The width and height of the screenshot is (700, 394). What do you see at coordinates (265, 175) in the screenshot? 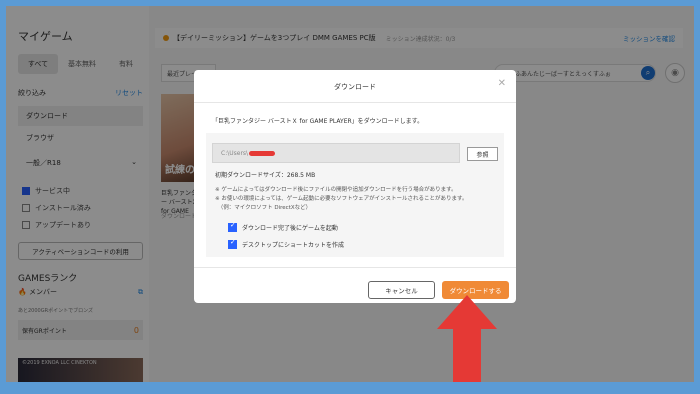
I see `download-size: 初期ダウンロードサイズ：268.5 MB` at bounding box center [265, 175].